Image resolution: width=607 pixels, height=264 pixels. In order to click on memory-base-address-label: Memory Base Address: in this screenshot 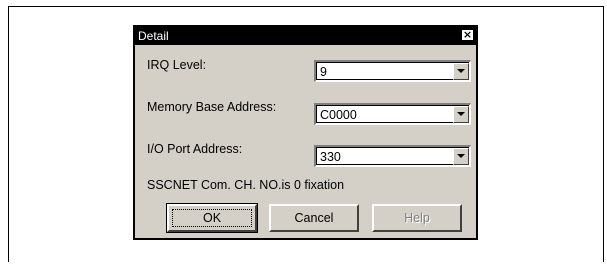, I will do `click(212, 107)`.